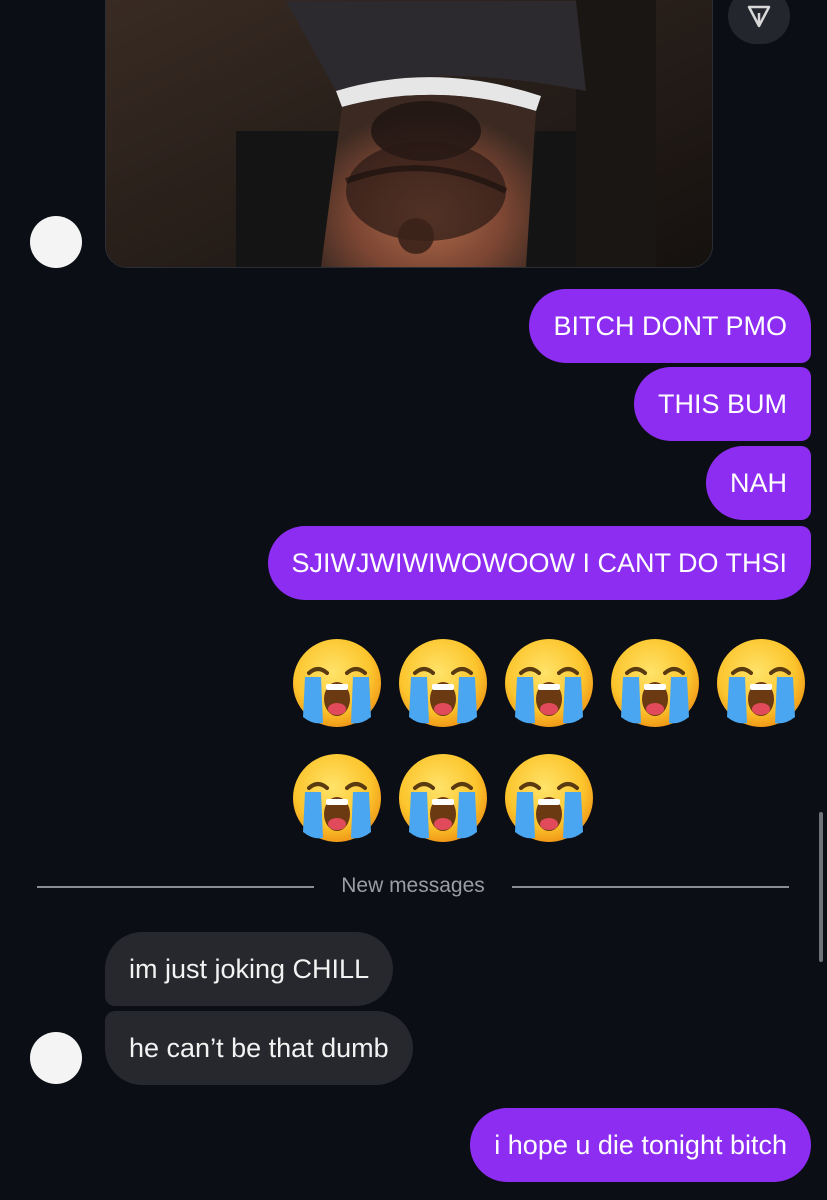  What do you see at coordinates (821, 887) in the screenshot?
I see `scrollbar` at bounding box center [821, 887].